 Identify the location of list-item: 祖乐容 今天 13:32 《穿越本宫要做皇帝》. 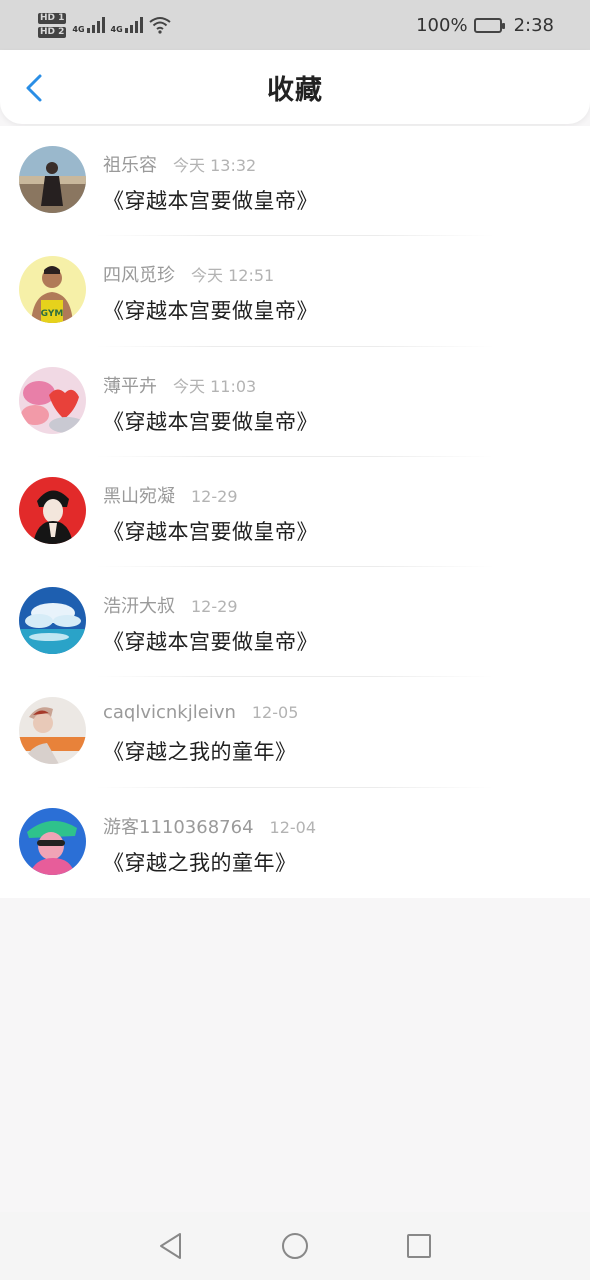
(295, 181).